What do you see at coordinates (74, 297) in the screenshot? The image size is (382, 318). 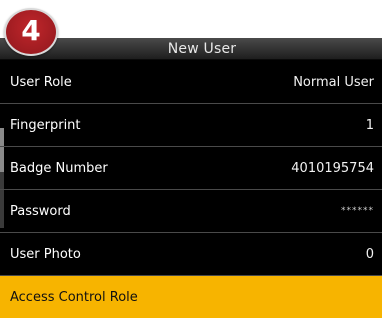 I see `menu-item-label: Access Control Role` at bounding box center [74, 297].